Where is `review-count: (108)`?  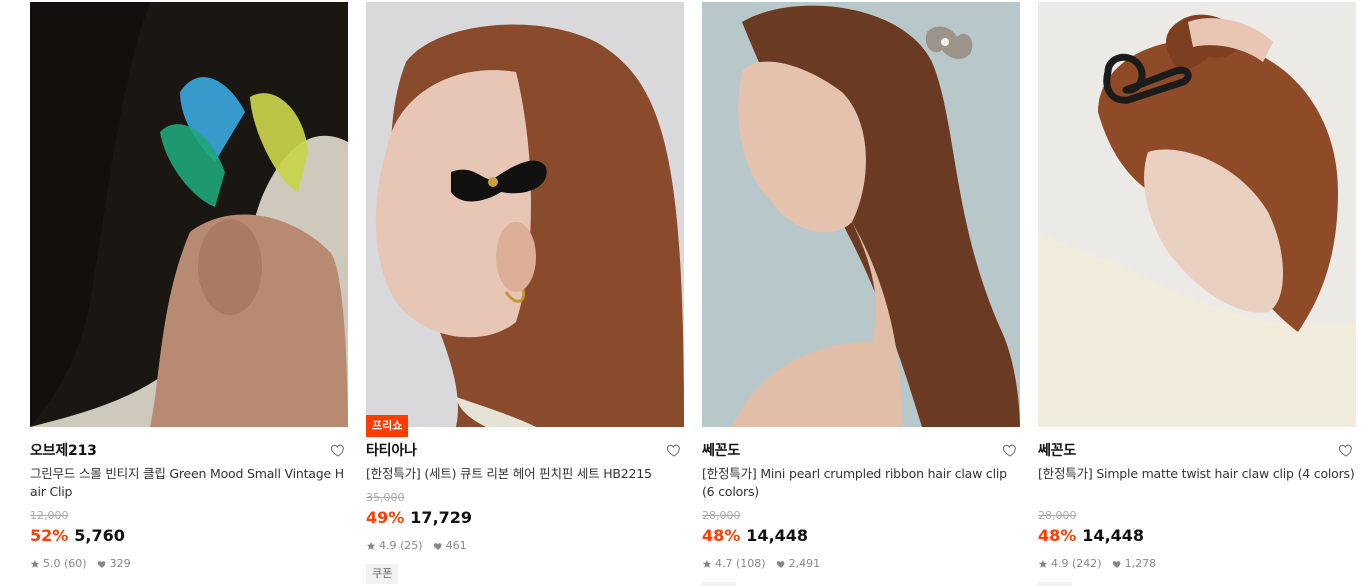
review-count: (108) is located at coordinates (751, 563).